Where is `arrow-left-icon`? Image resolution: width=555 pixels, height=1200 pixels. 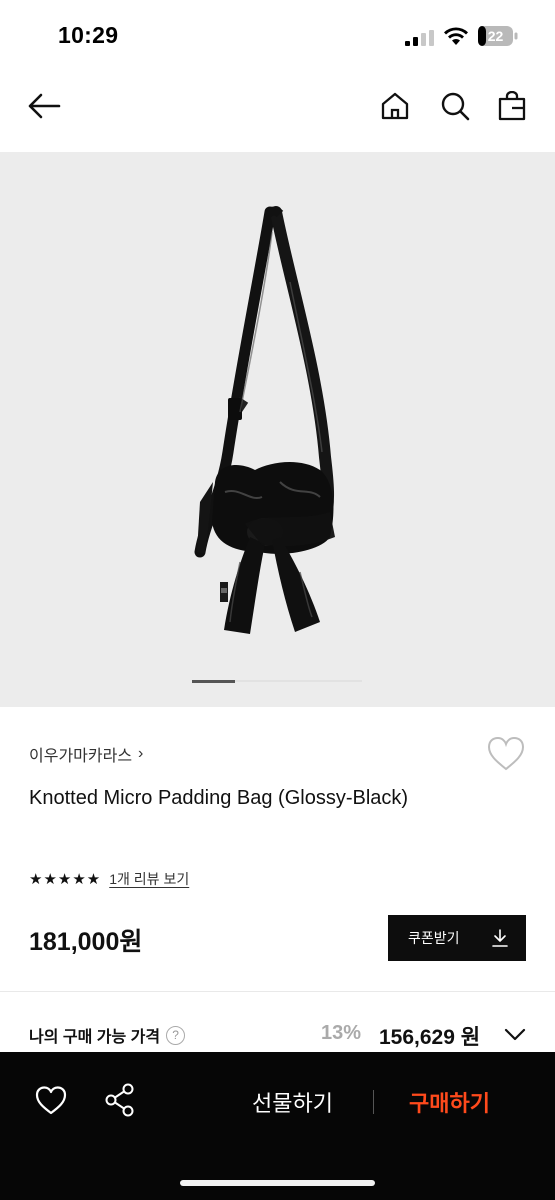 arrow-left-icon is located at coordinates (44, 106).